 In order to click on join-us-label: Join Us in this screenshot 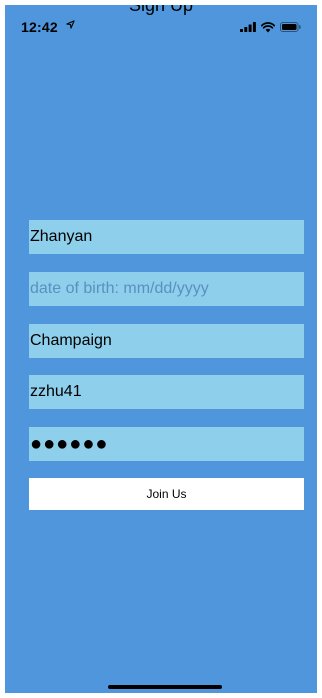, I will do `click(166, 494)`.